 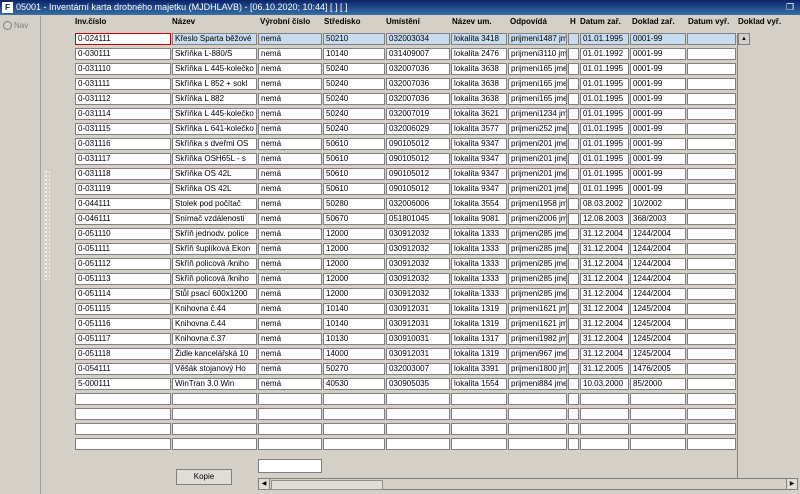 I want to click on table-cell: Skříň šuplíková Ekon, so click(x=214, y=249).